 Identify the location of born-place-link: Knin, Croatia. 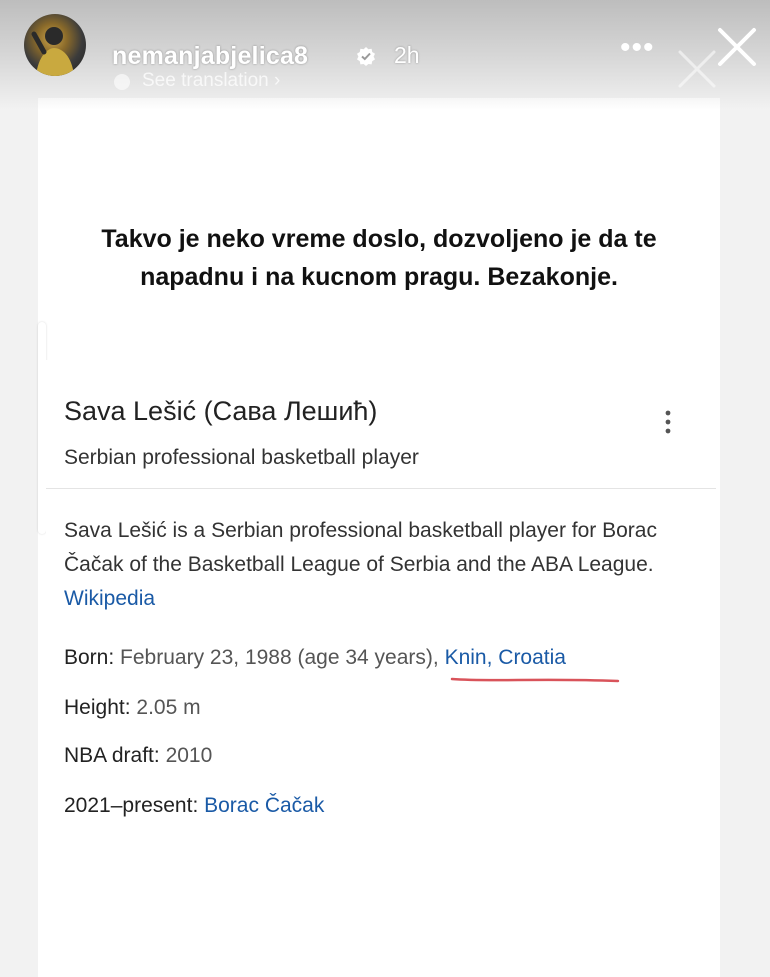
(505, 657).